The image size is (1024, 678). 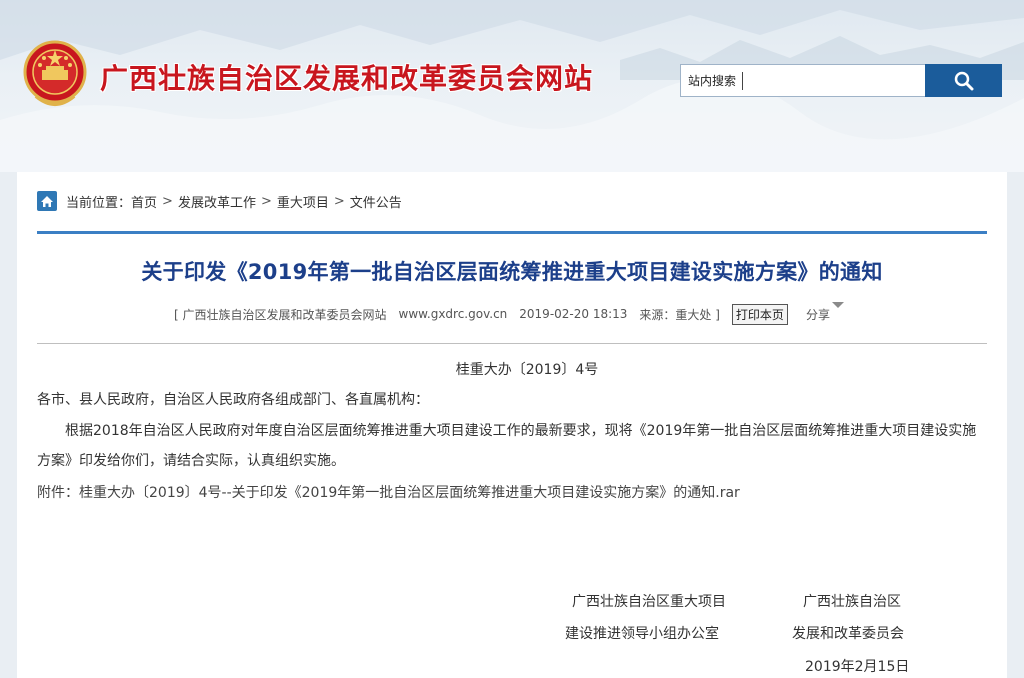 What do you see at coordinates (453, 314) in the screenshot?
I see `meta-url: www.gxdrc.gov.cn` at bounding box center [453, 314].